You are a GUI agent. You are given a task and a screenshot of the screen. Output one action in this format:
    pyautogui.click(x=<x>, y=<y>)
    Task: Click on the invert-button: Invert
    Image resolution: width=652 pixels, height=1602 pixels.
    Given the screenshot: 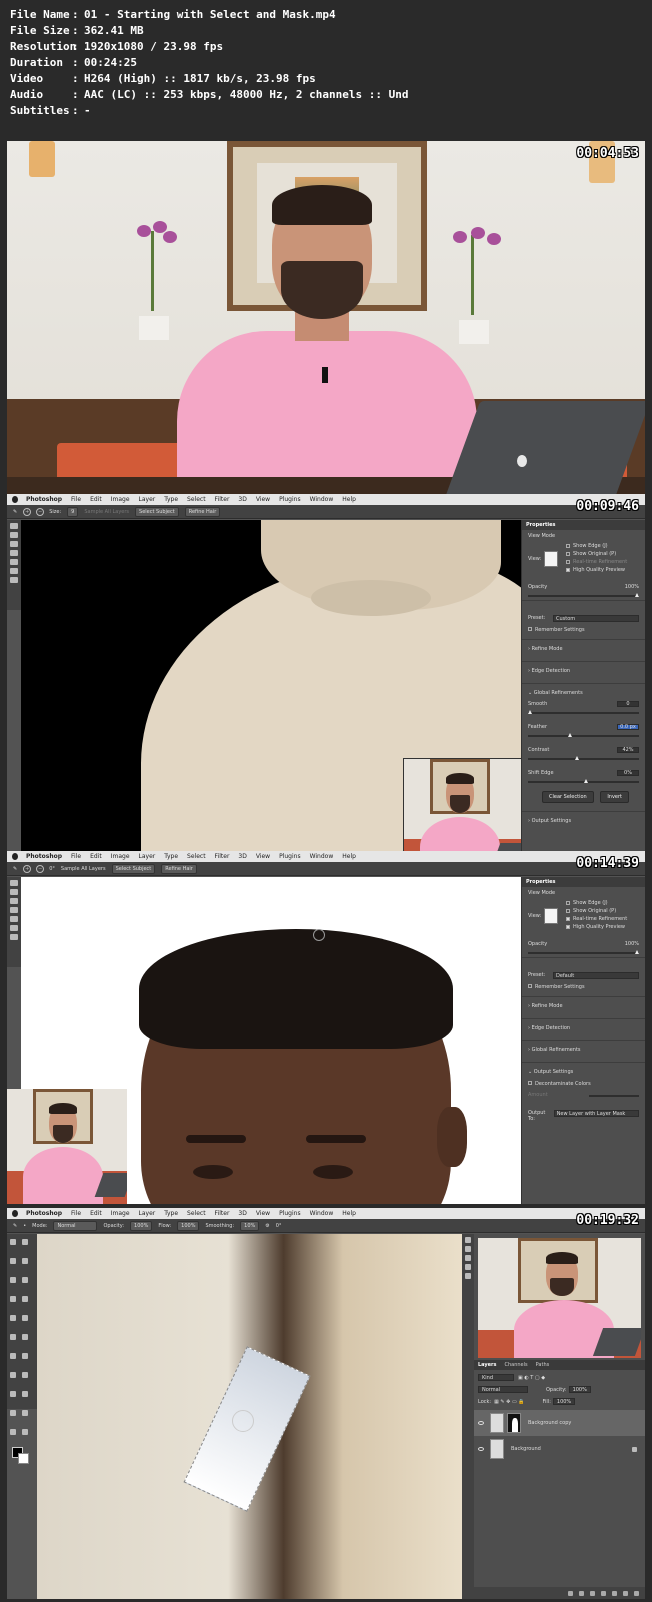 What is the action you would take?
    pyautogui.click(x=615, y=797)
    